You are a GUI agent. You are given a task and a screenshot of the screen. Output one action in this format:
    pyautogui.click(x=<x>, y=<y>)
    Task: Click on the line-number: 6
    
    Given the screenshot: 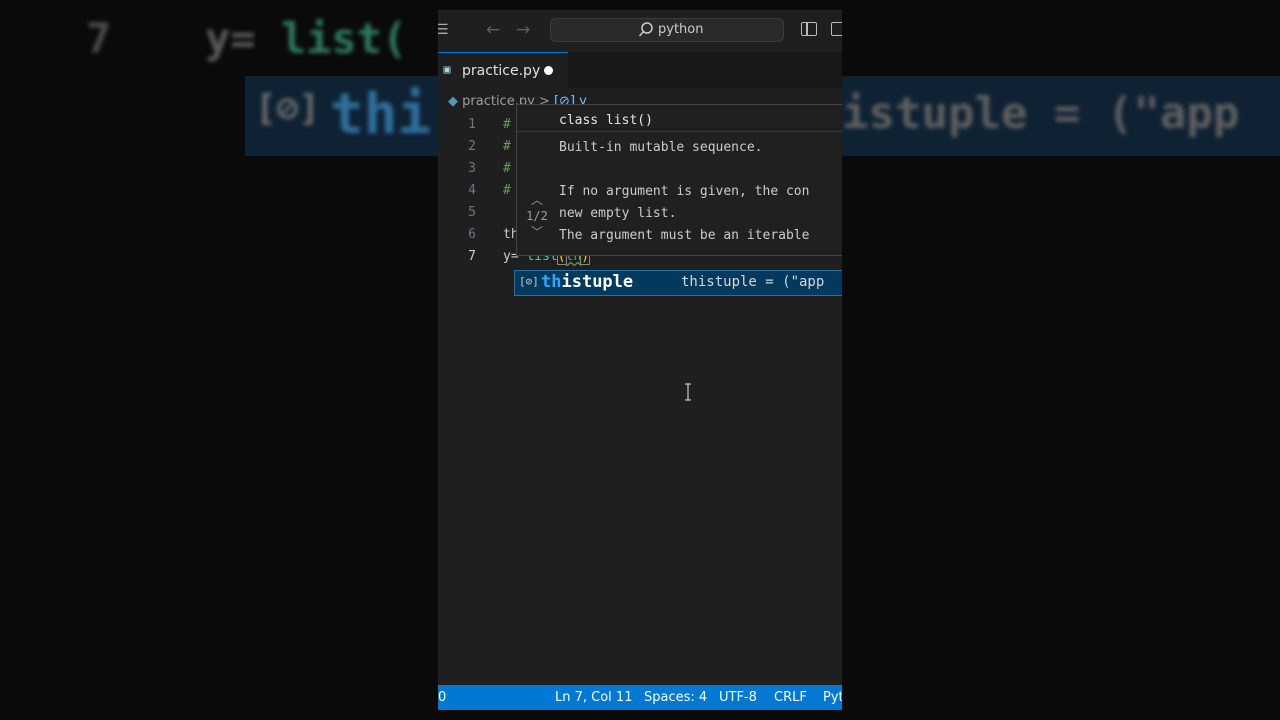 What is the action you would take?
    pyautogui.click(x=472, y=234)
    